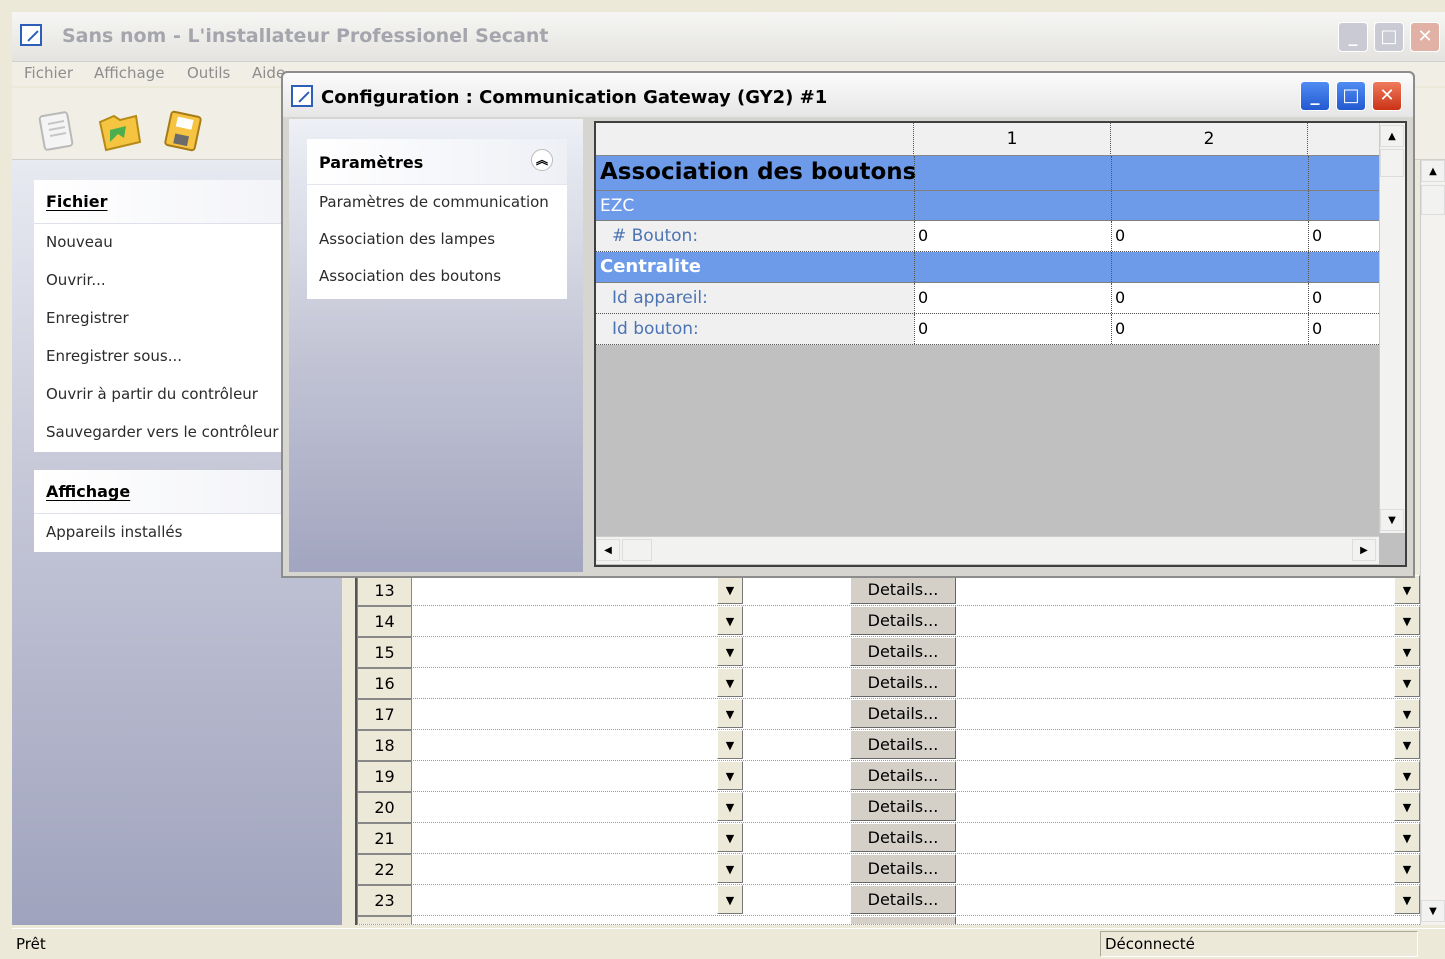 Image resolution: width=1445 pixels, height=959 pixels. Describe the element at coordinates (1209, 329) in the screenshot. I see `cell-id-bouton-2: 0` at that location.